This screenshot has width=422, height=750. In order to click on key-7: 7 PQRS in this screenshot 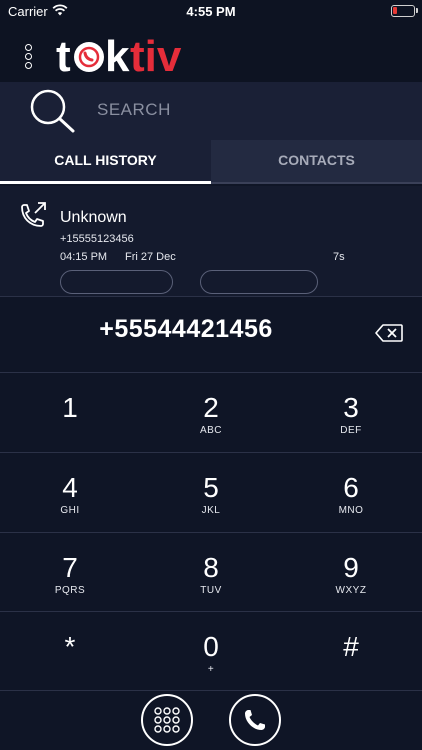, I will do `click(70, 572)`.